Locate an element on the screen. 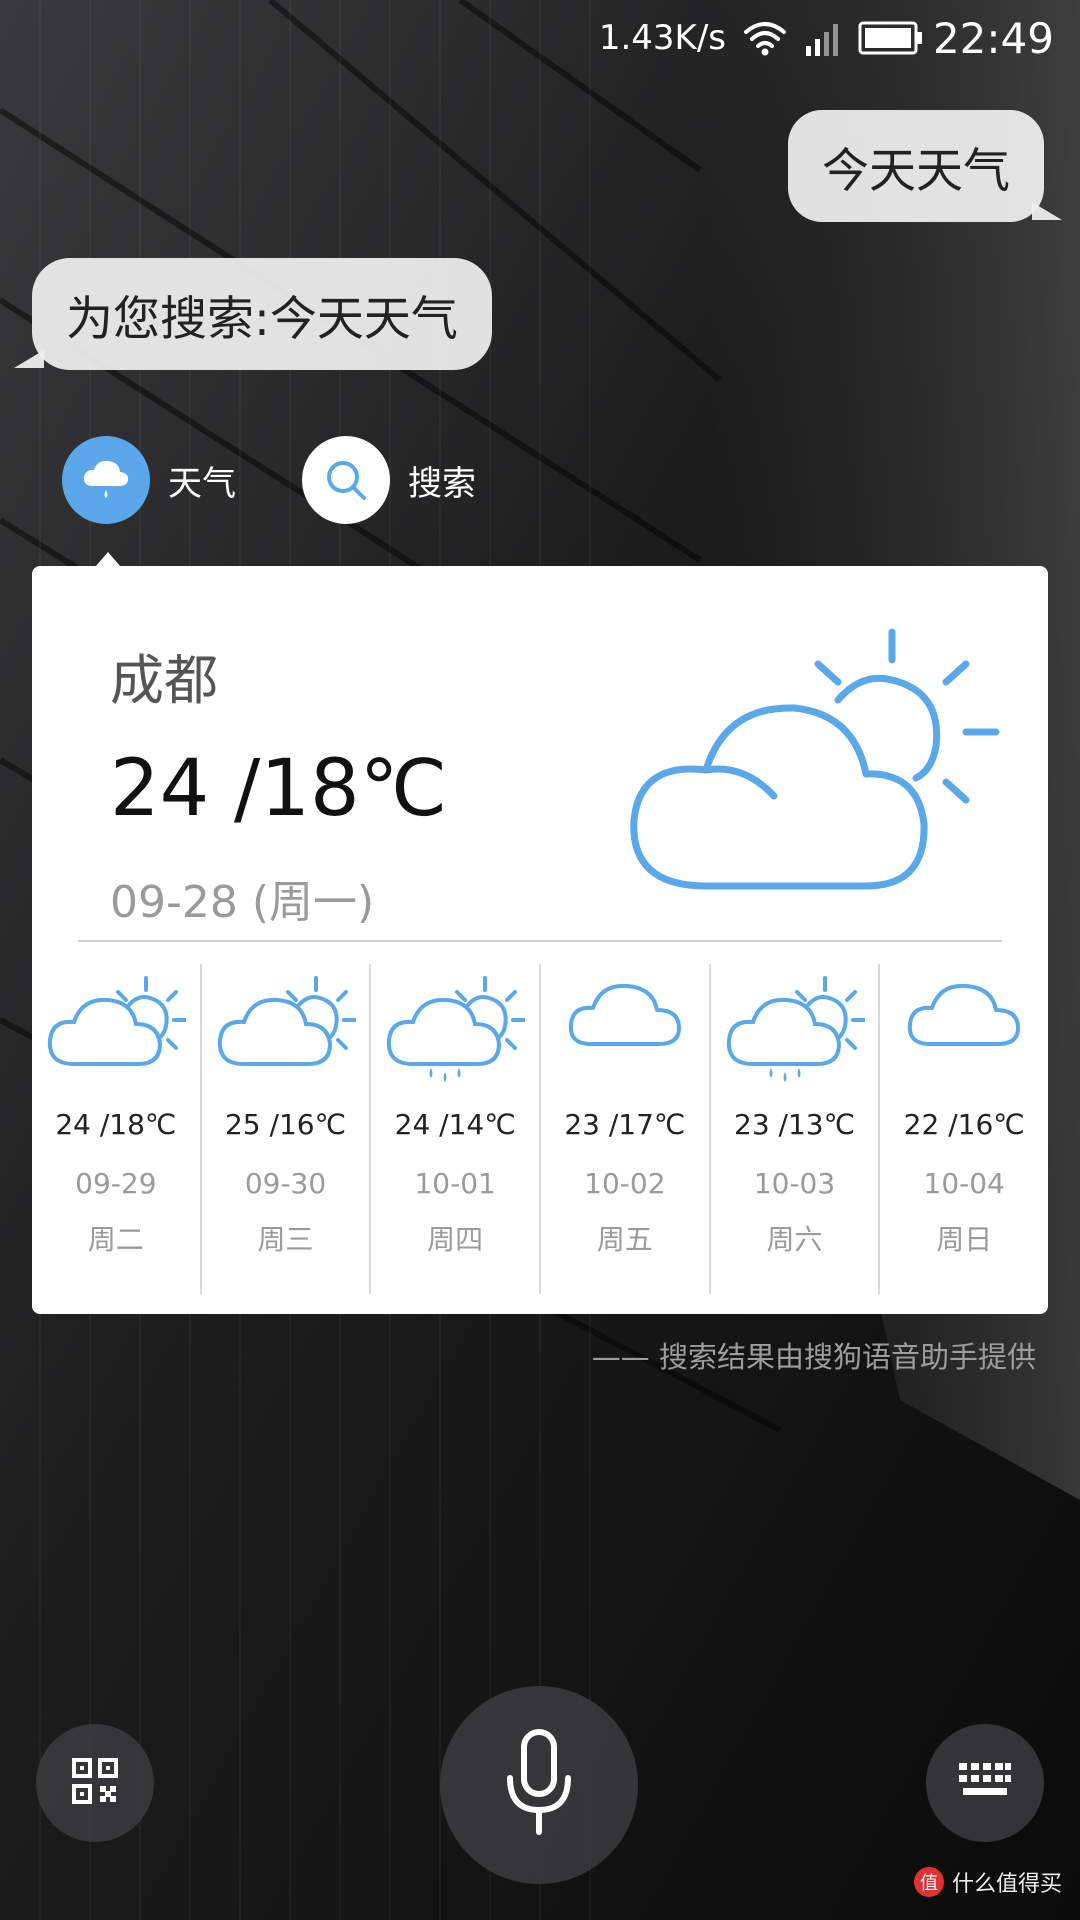 Image resolution: width=1080 pixels, height=1920 pixels. category-weather: 天气 is located at coordinates (149, 480).